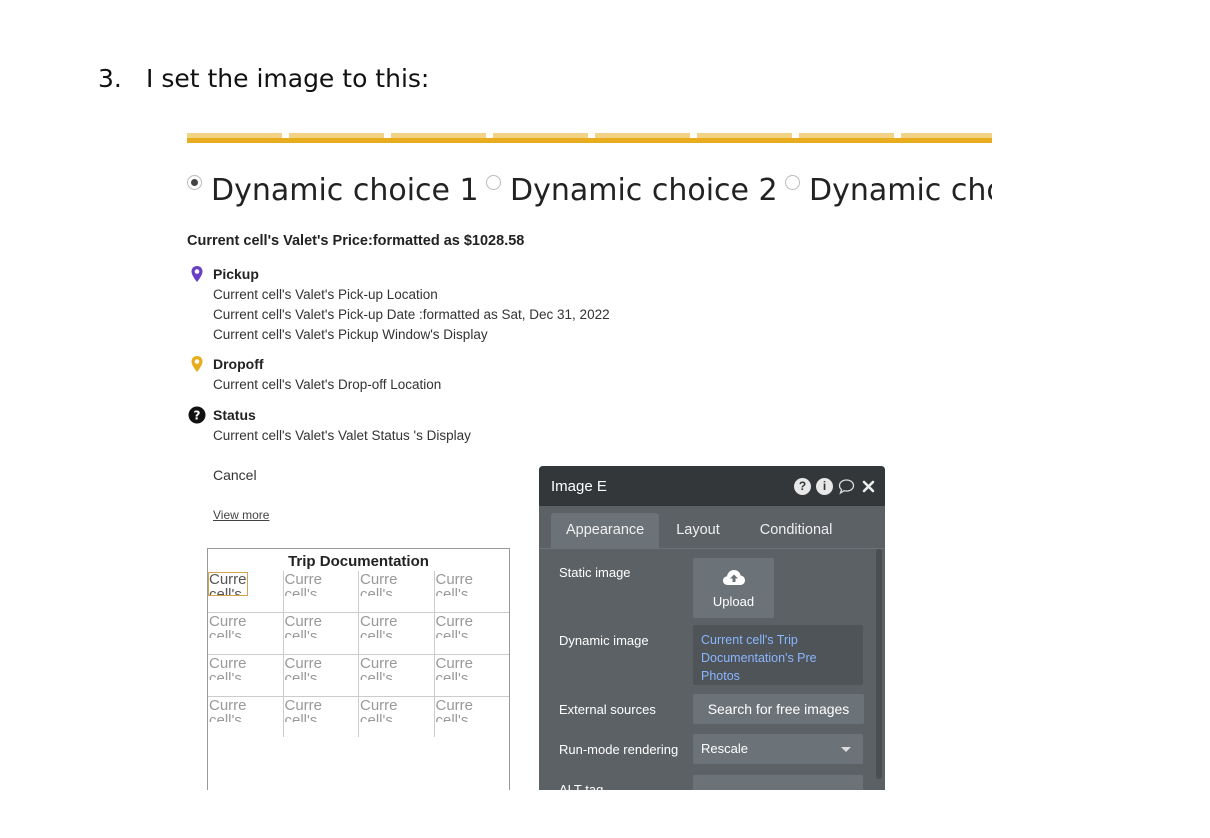 The height and width of the screenshot is (838, 1210). I want to click on view-more-link: View more, so click(241, 515).